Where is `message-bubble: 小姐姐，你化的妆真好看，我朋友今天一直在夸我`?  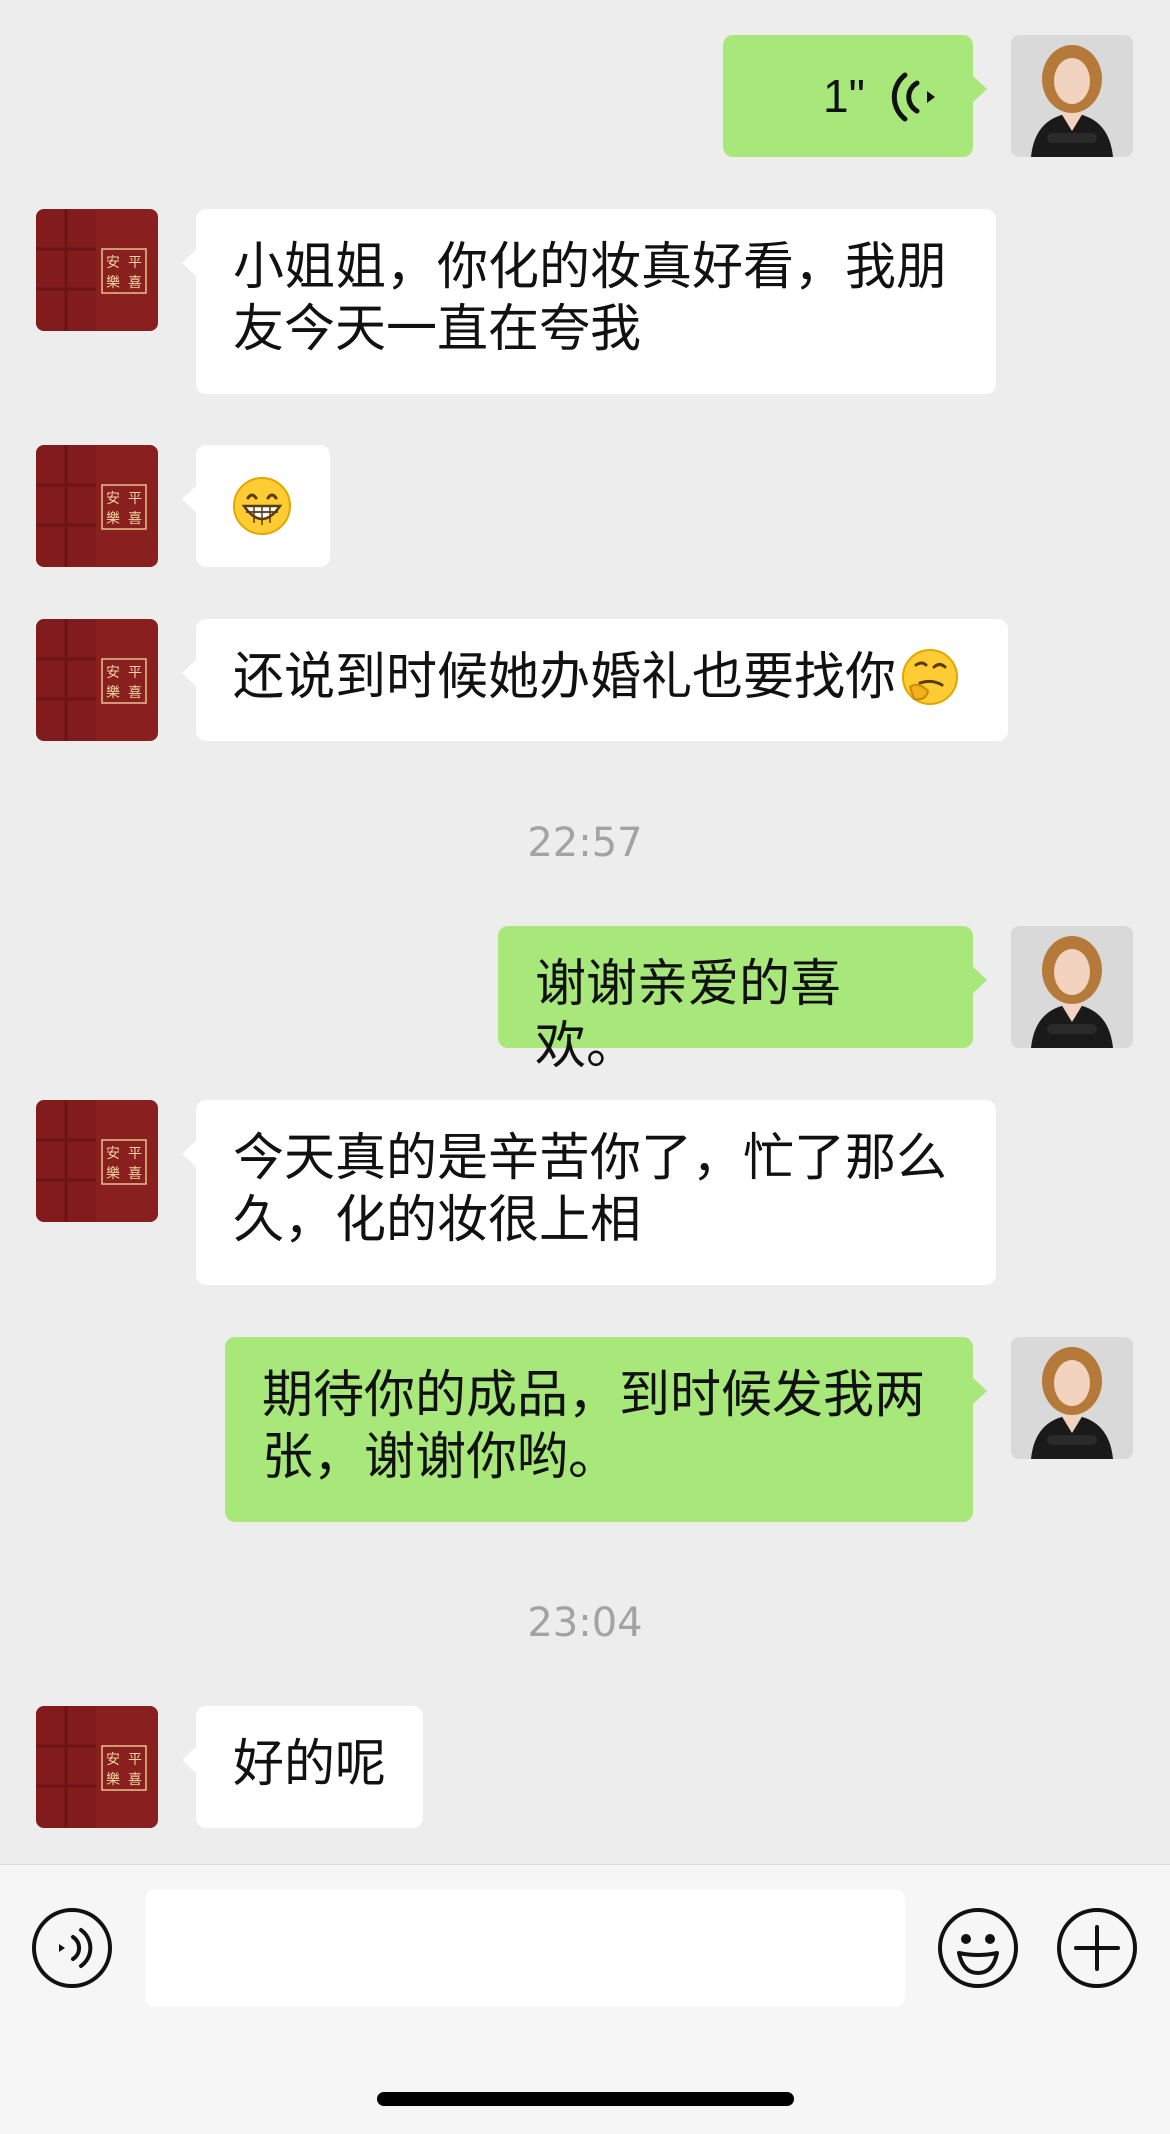
message-bubble: 小姐姐，你化的妆真好看，我朋友今天一直在夸我 is located at coordinates (589, 301).